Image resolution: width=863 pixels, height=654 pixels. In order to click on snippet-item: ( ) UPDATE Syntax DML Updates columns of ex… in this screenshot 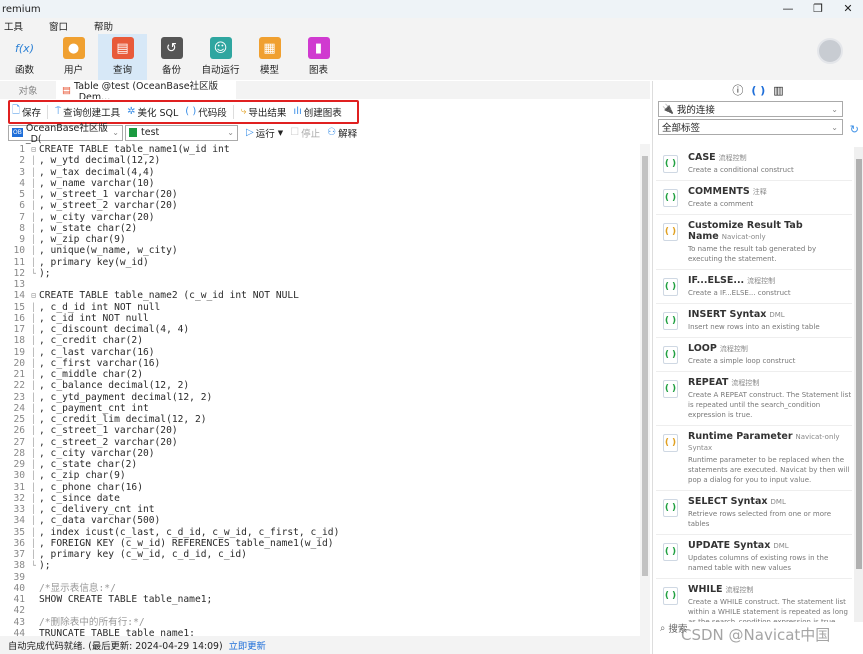, I will do `click(754, 557)`.